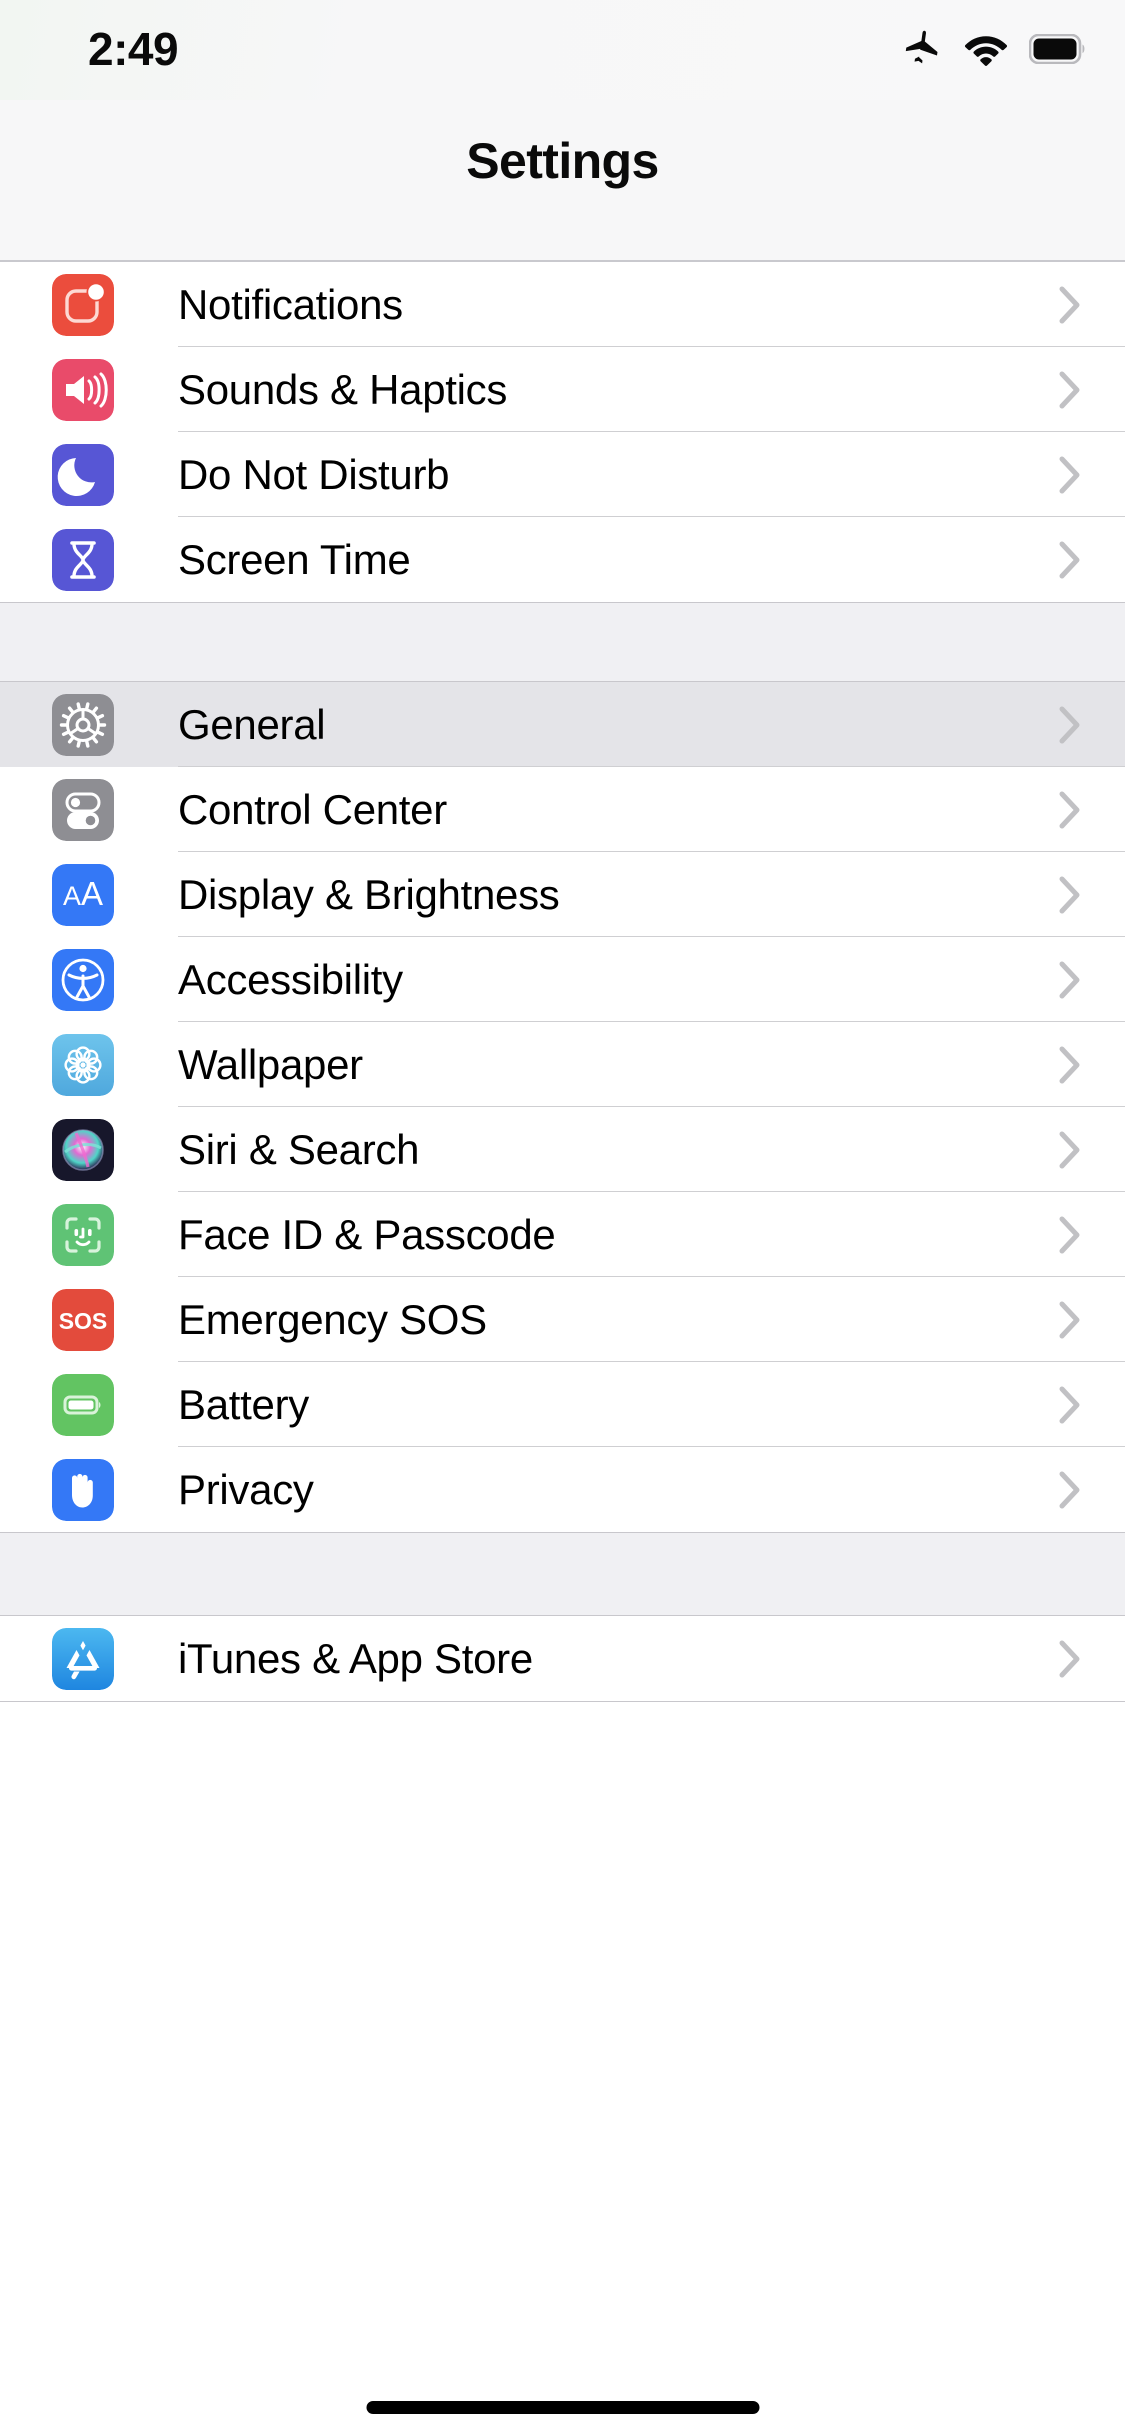  I want to click on emergency-sos-icon: SOS, so click(83, 1319).